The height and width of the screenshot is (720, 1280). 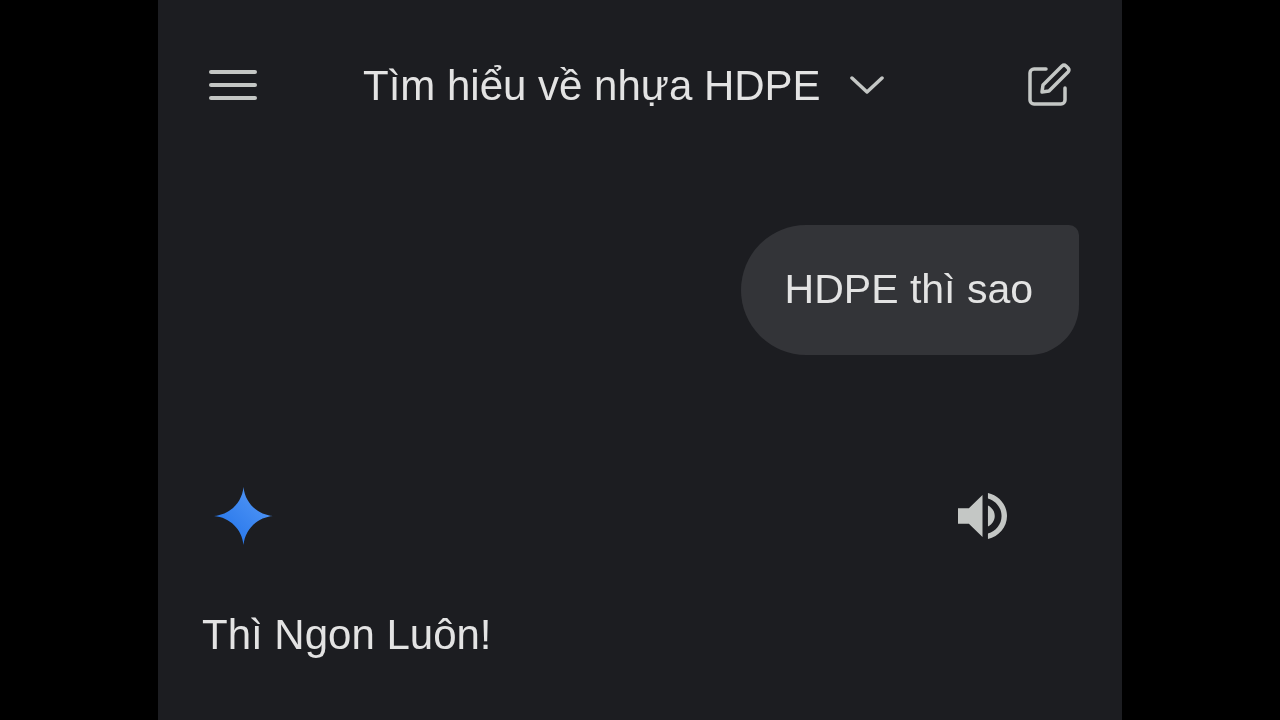 What do you see at coordinates (909, 290) in the screenshot?
I see `user-message-bubble: HDPE thì sao` at bounding box center [909, 290].